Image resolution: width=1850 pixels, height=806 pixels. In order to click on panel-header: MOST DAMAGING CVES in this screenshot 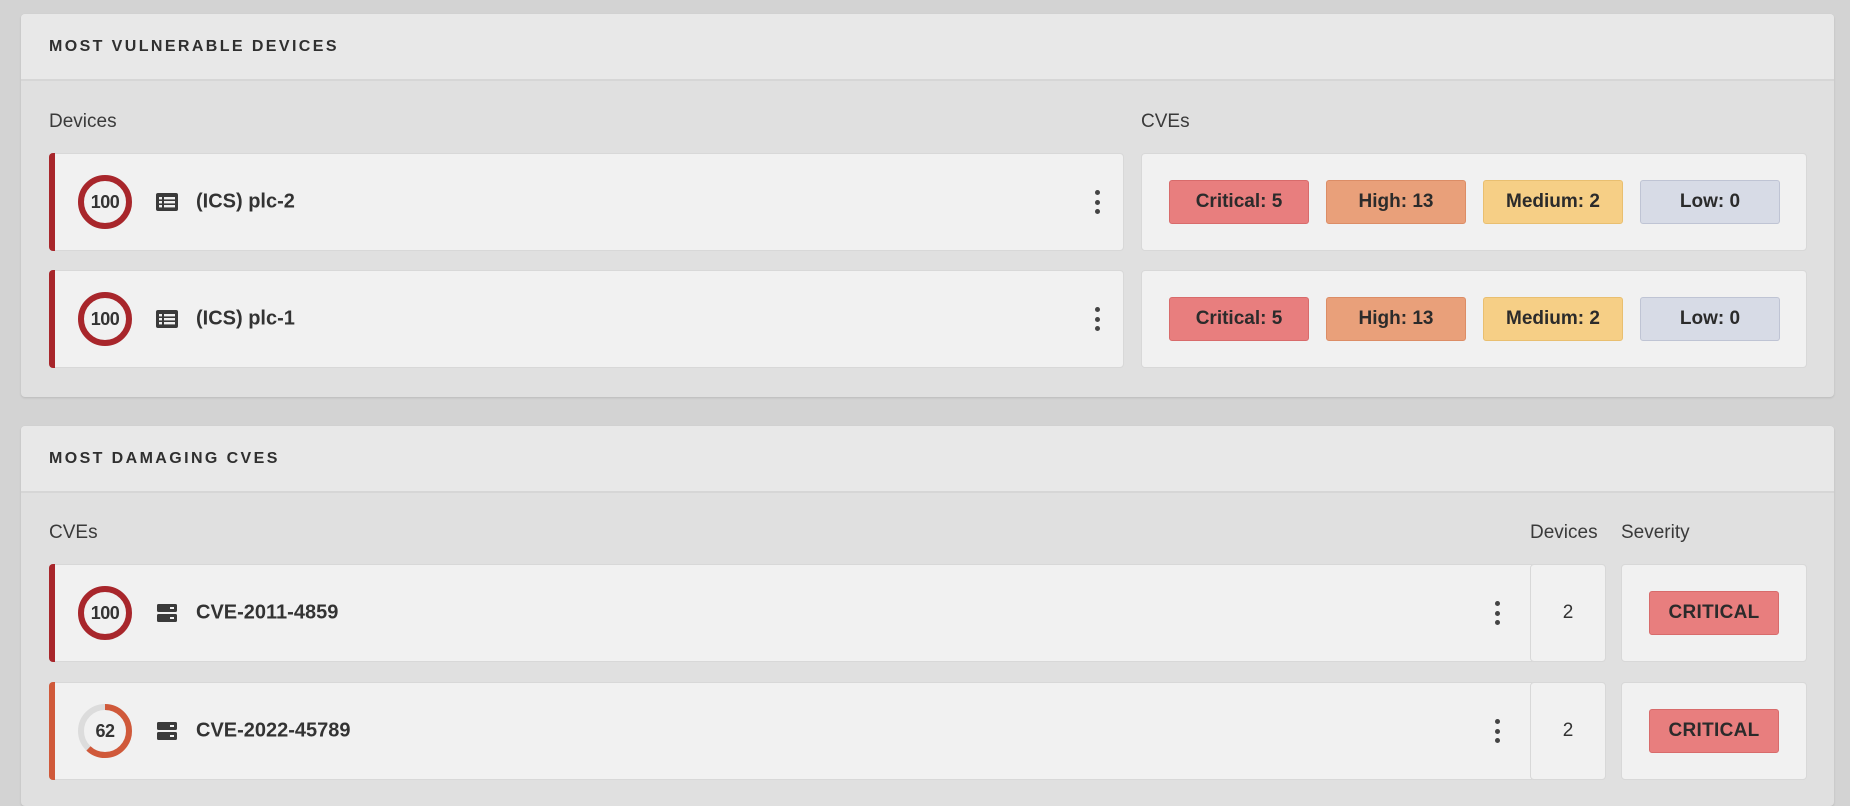, I will do `click(927, 459)`.